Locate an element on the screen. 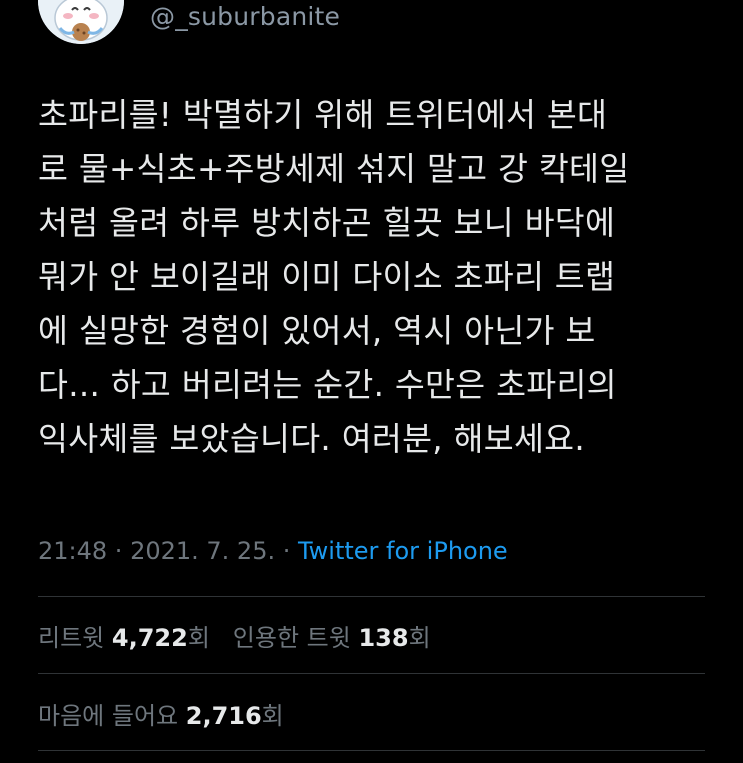  tweet-time: 21:48 is located at coordinates (73, 551).